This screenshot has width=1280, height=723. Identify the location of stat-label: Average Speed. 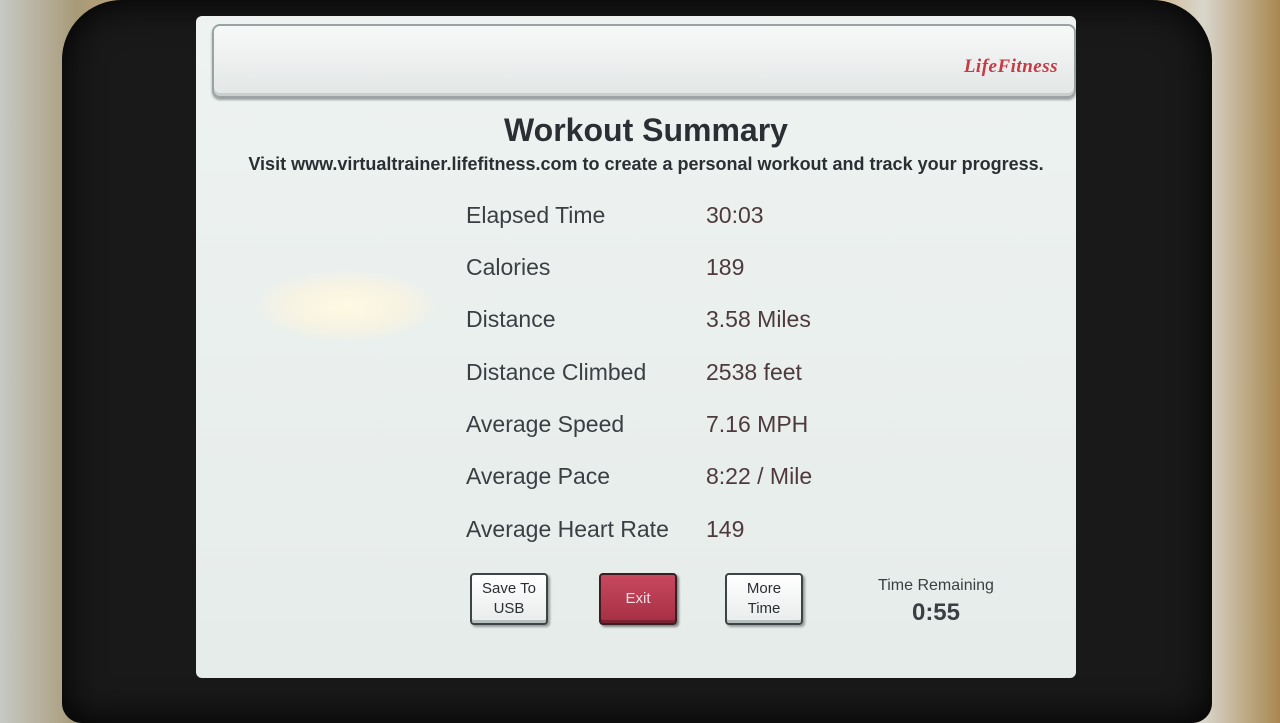
(545, 424).